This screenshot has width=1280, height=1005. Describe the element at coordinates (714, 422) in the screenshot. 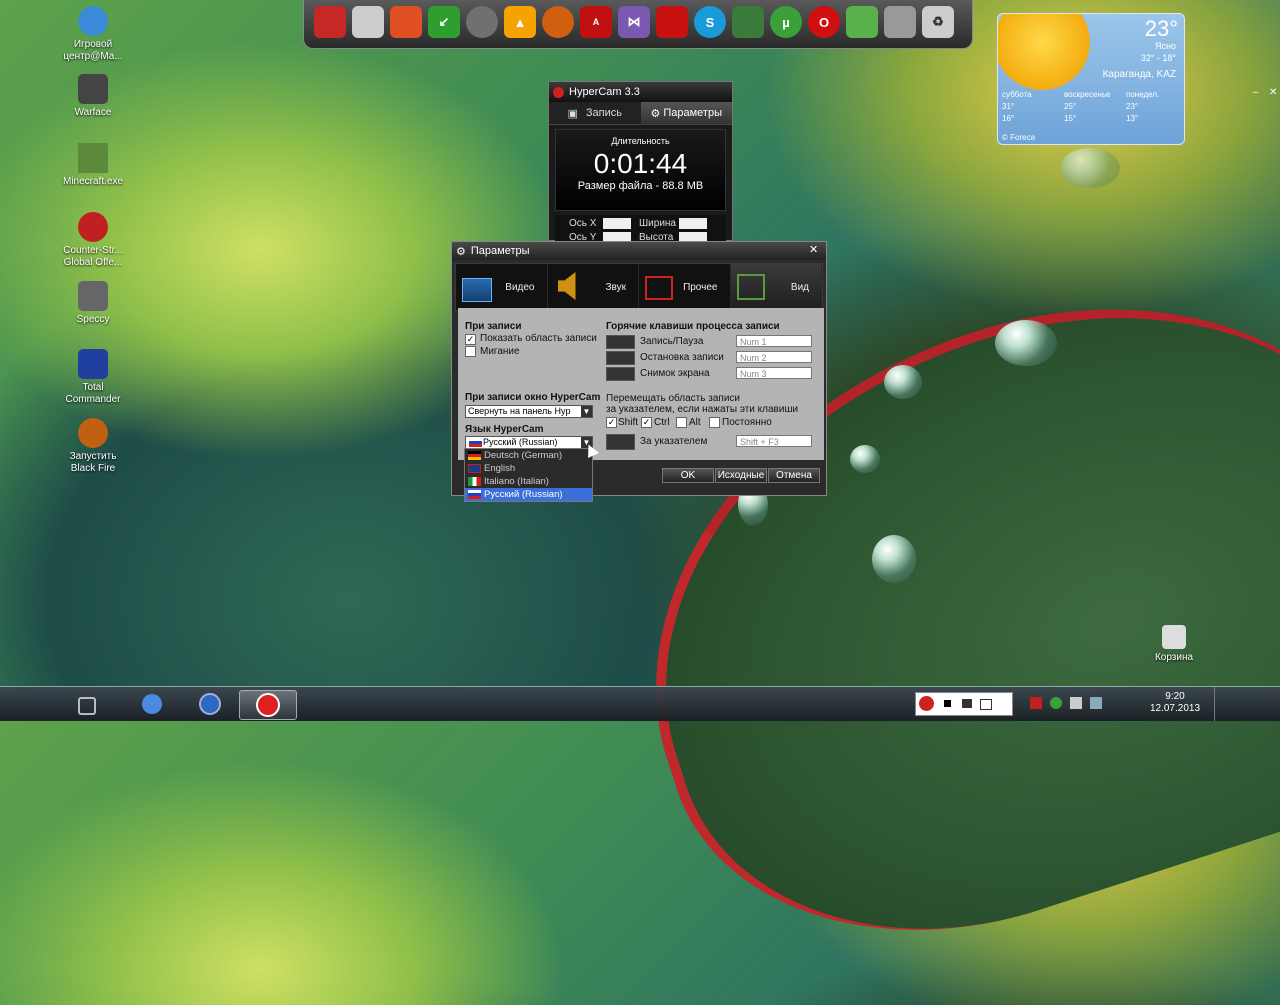

I see `always-checkbox` at that location.